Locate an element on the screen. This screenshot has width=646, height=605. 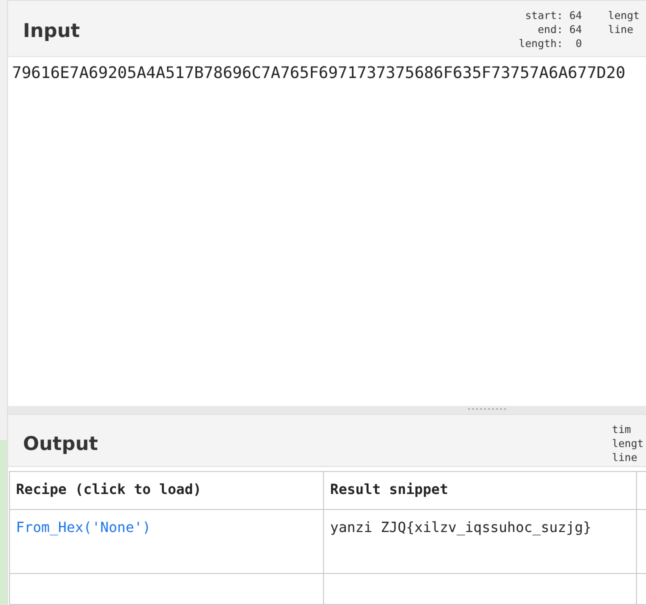
panel-title: Input is located at coordinates (52, 31).